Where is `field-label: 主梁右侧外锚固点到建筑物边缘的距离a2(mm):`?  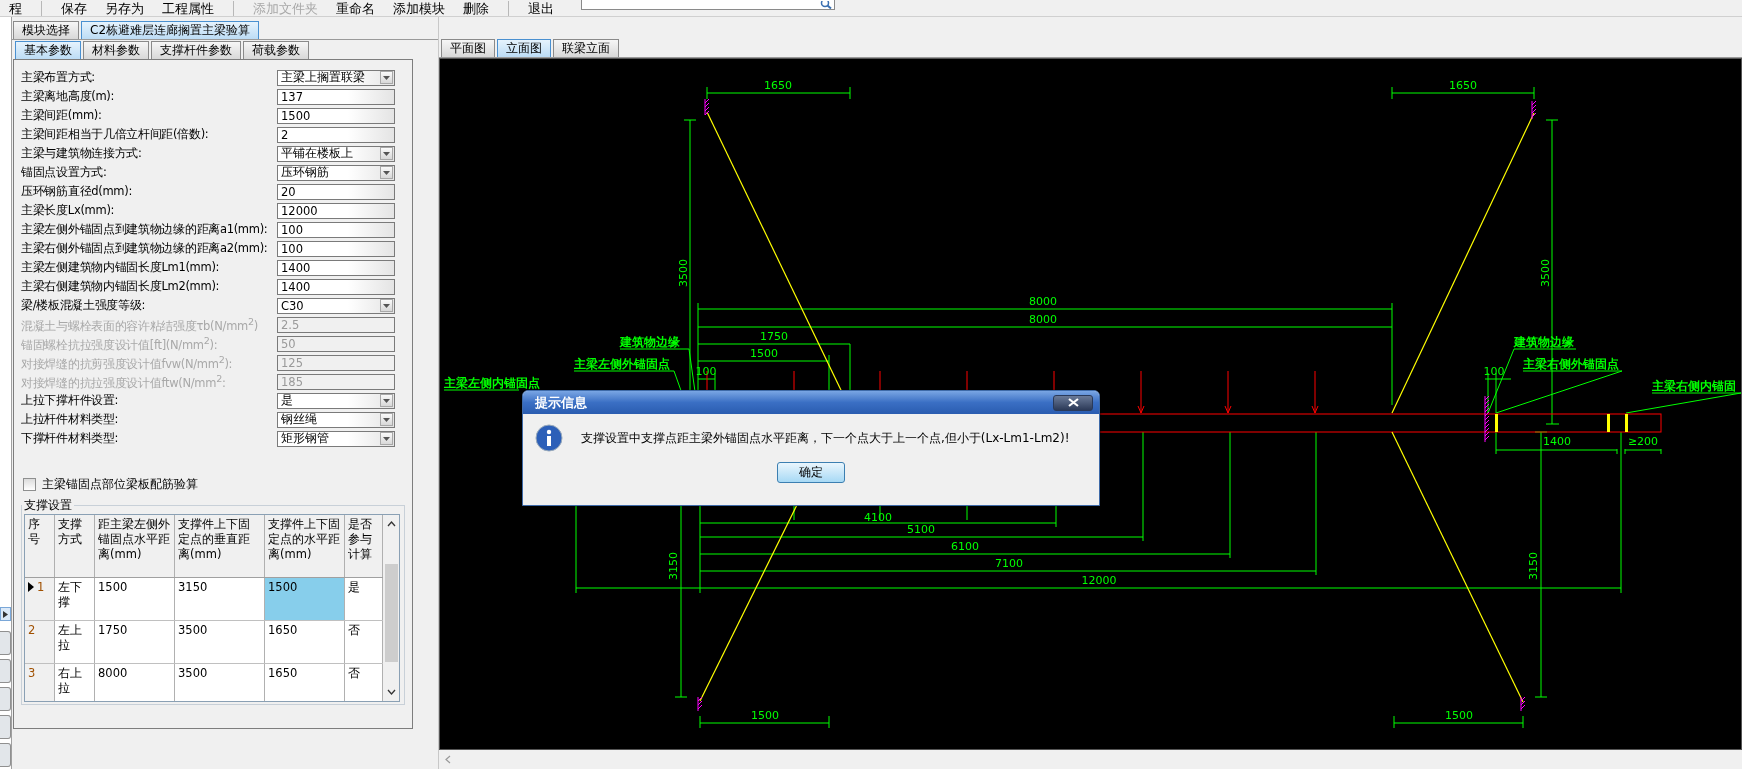 field-label: 主梁右侧外锚固点到建筑物边缘的距离a2(mm): is located at coordinates (145, 248).